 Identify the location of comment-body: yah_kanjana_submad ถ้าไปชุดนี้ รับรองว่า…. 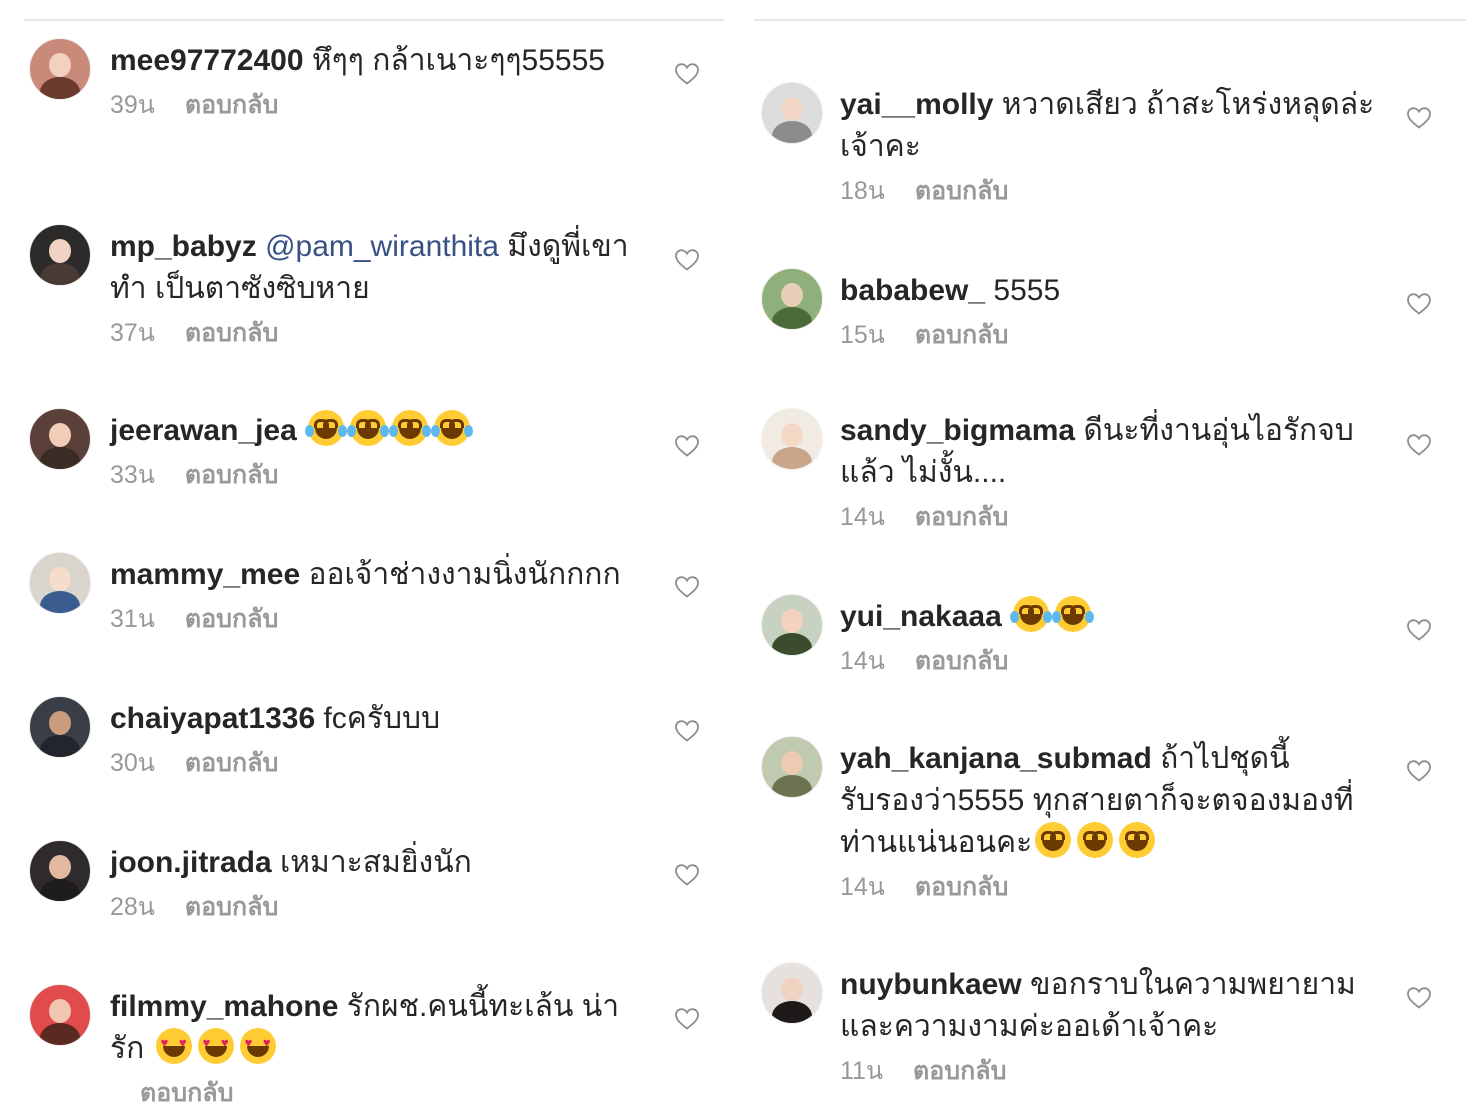
(1110, 820).